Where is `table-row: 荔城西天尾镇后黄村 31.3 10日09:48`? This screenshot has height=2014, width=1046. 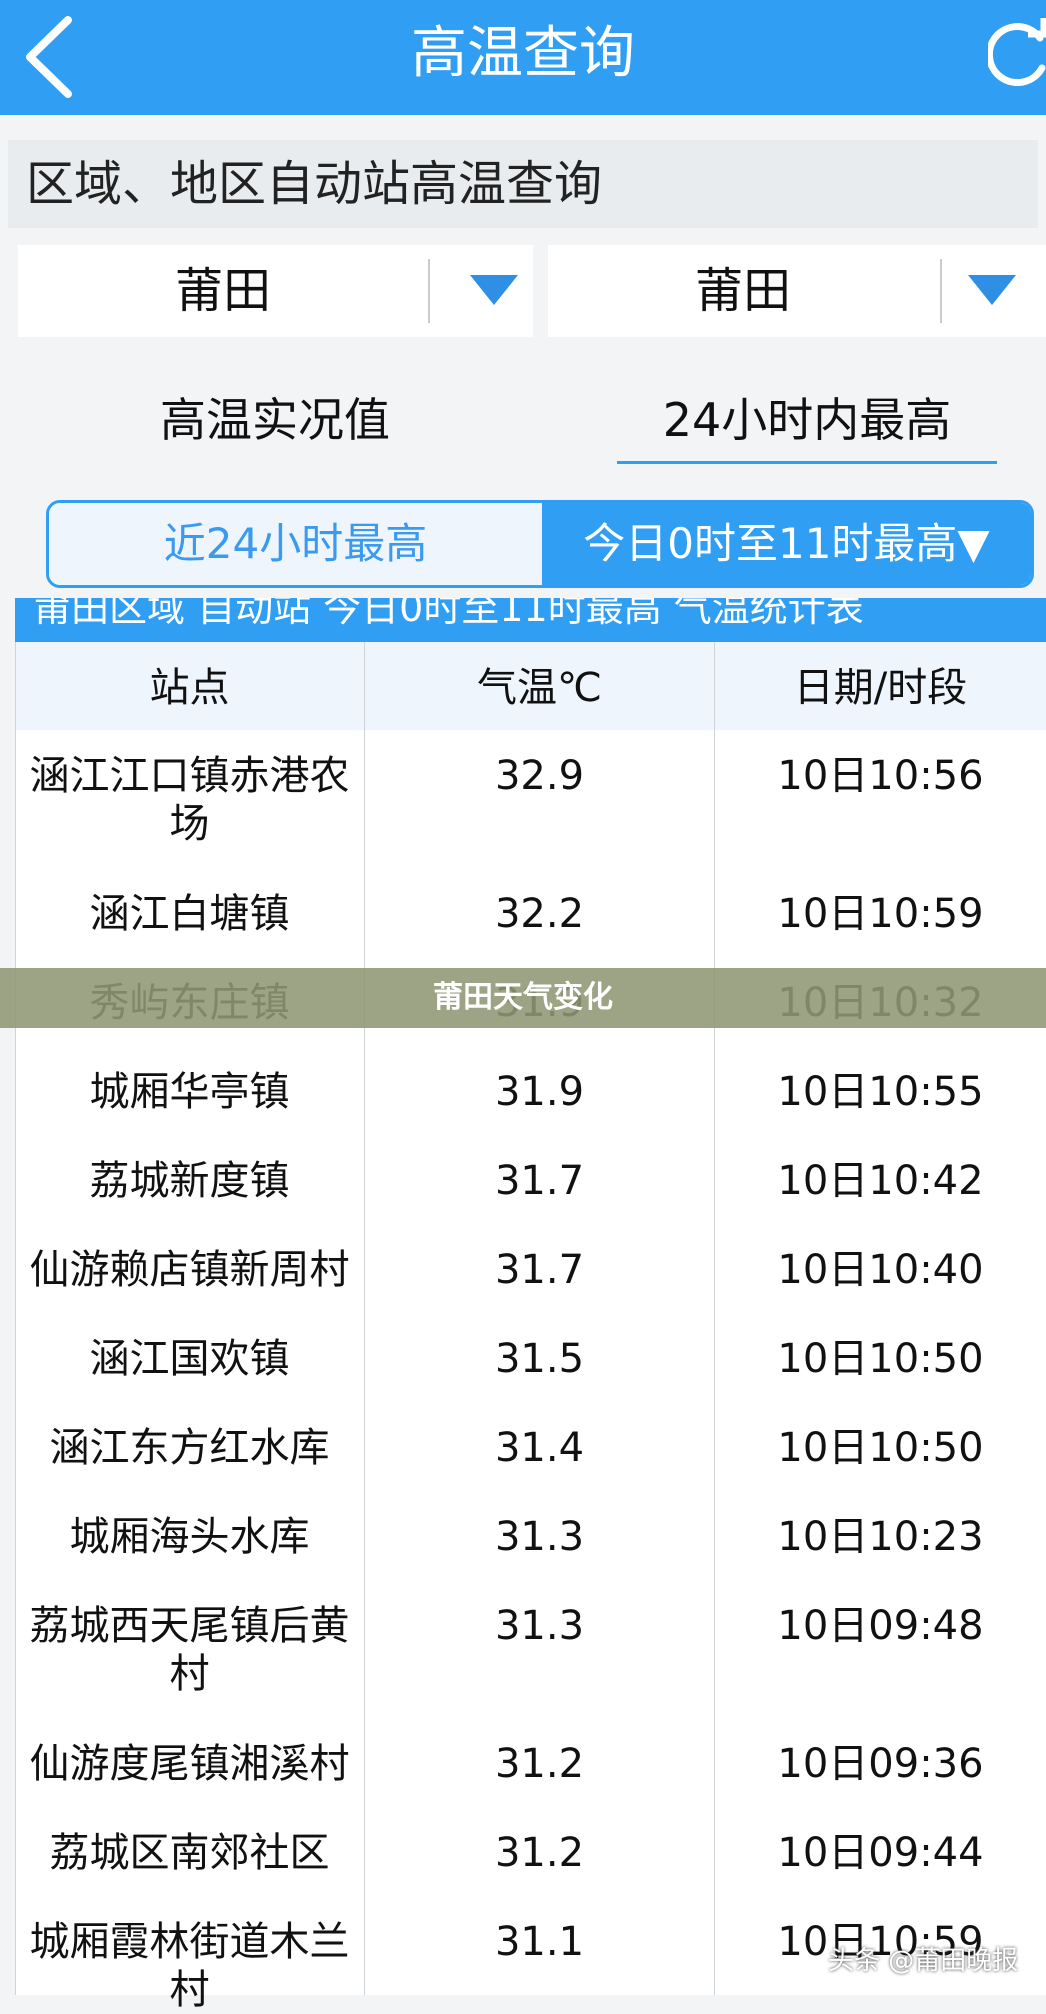 table-row: 荔城西天尾镇后黄村 31.3 10日09:48 is located at coordinates (530, 1649).